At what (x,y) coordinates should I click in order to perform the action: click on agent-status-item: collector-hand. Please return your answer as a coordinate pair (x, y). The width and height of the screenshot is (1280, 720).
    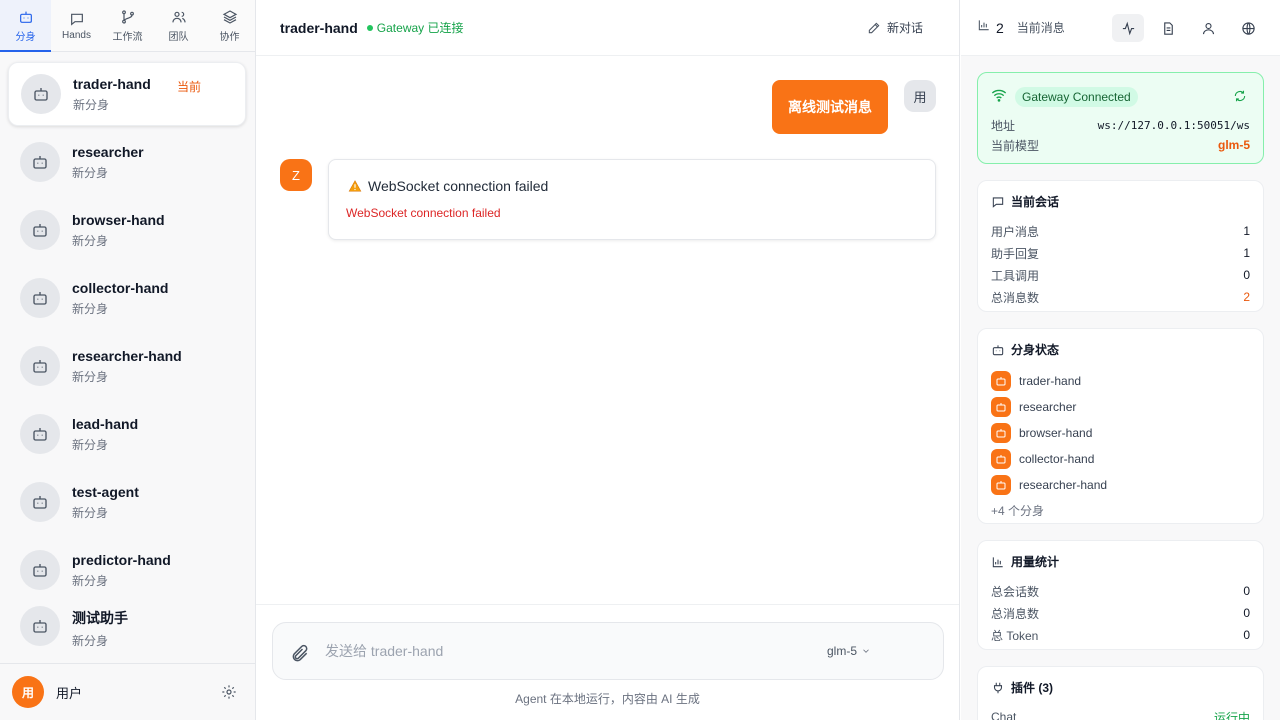
    Looking at the image, I should click on (1120, 459).